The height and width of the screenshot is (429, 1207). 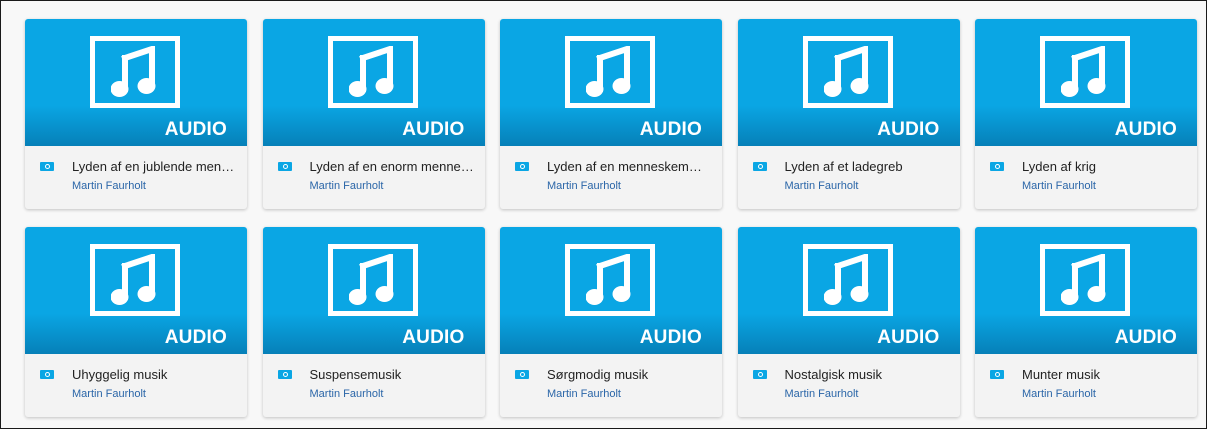 What do you see at coordinates (154, 166) in the screenshot?
I see `card-title: Lyden af en jublende menneskemængde` at bounding box center [154, 166].